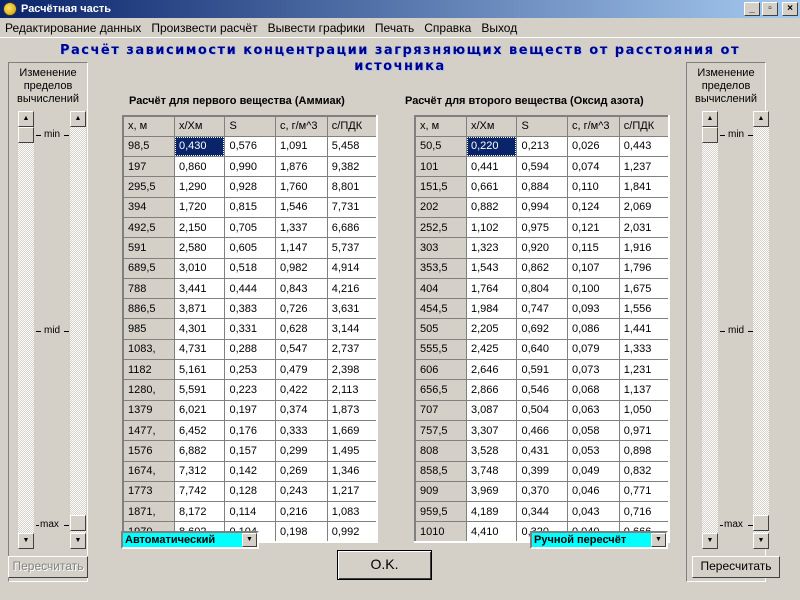 The height and width of the screenshot is (600, 800). Describe the element at coordinates (199, 126) in the screenshot. I see `column-header: x/Xм` at that location.